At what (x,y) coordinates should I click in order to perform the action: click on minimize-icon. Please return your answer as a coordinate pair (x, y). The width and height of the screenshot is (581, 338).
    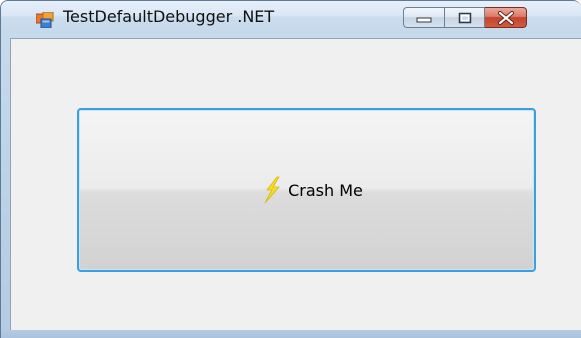
    Looking at the image, I should click on (424, 19).